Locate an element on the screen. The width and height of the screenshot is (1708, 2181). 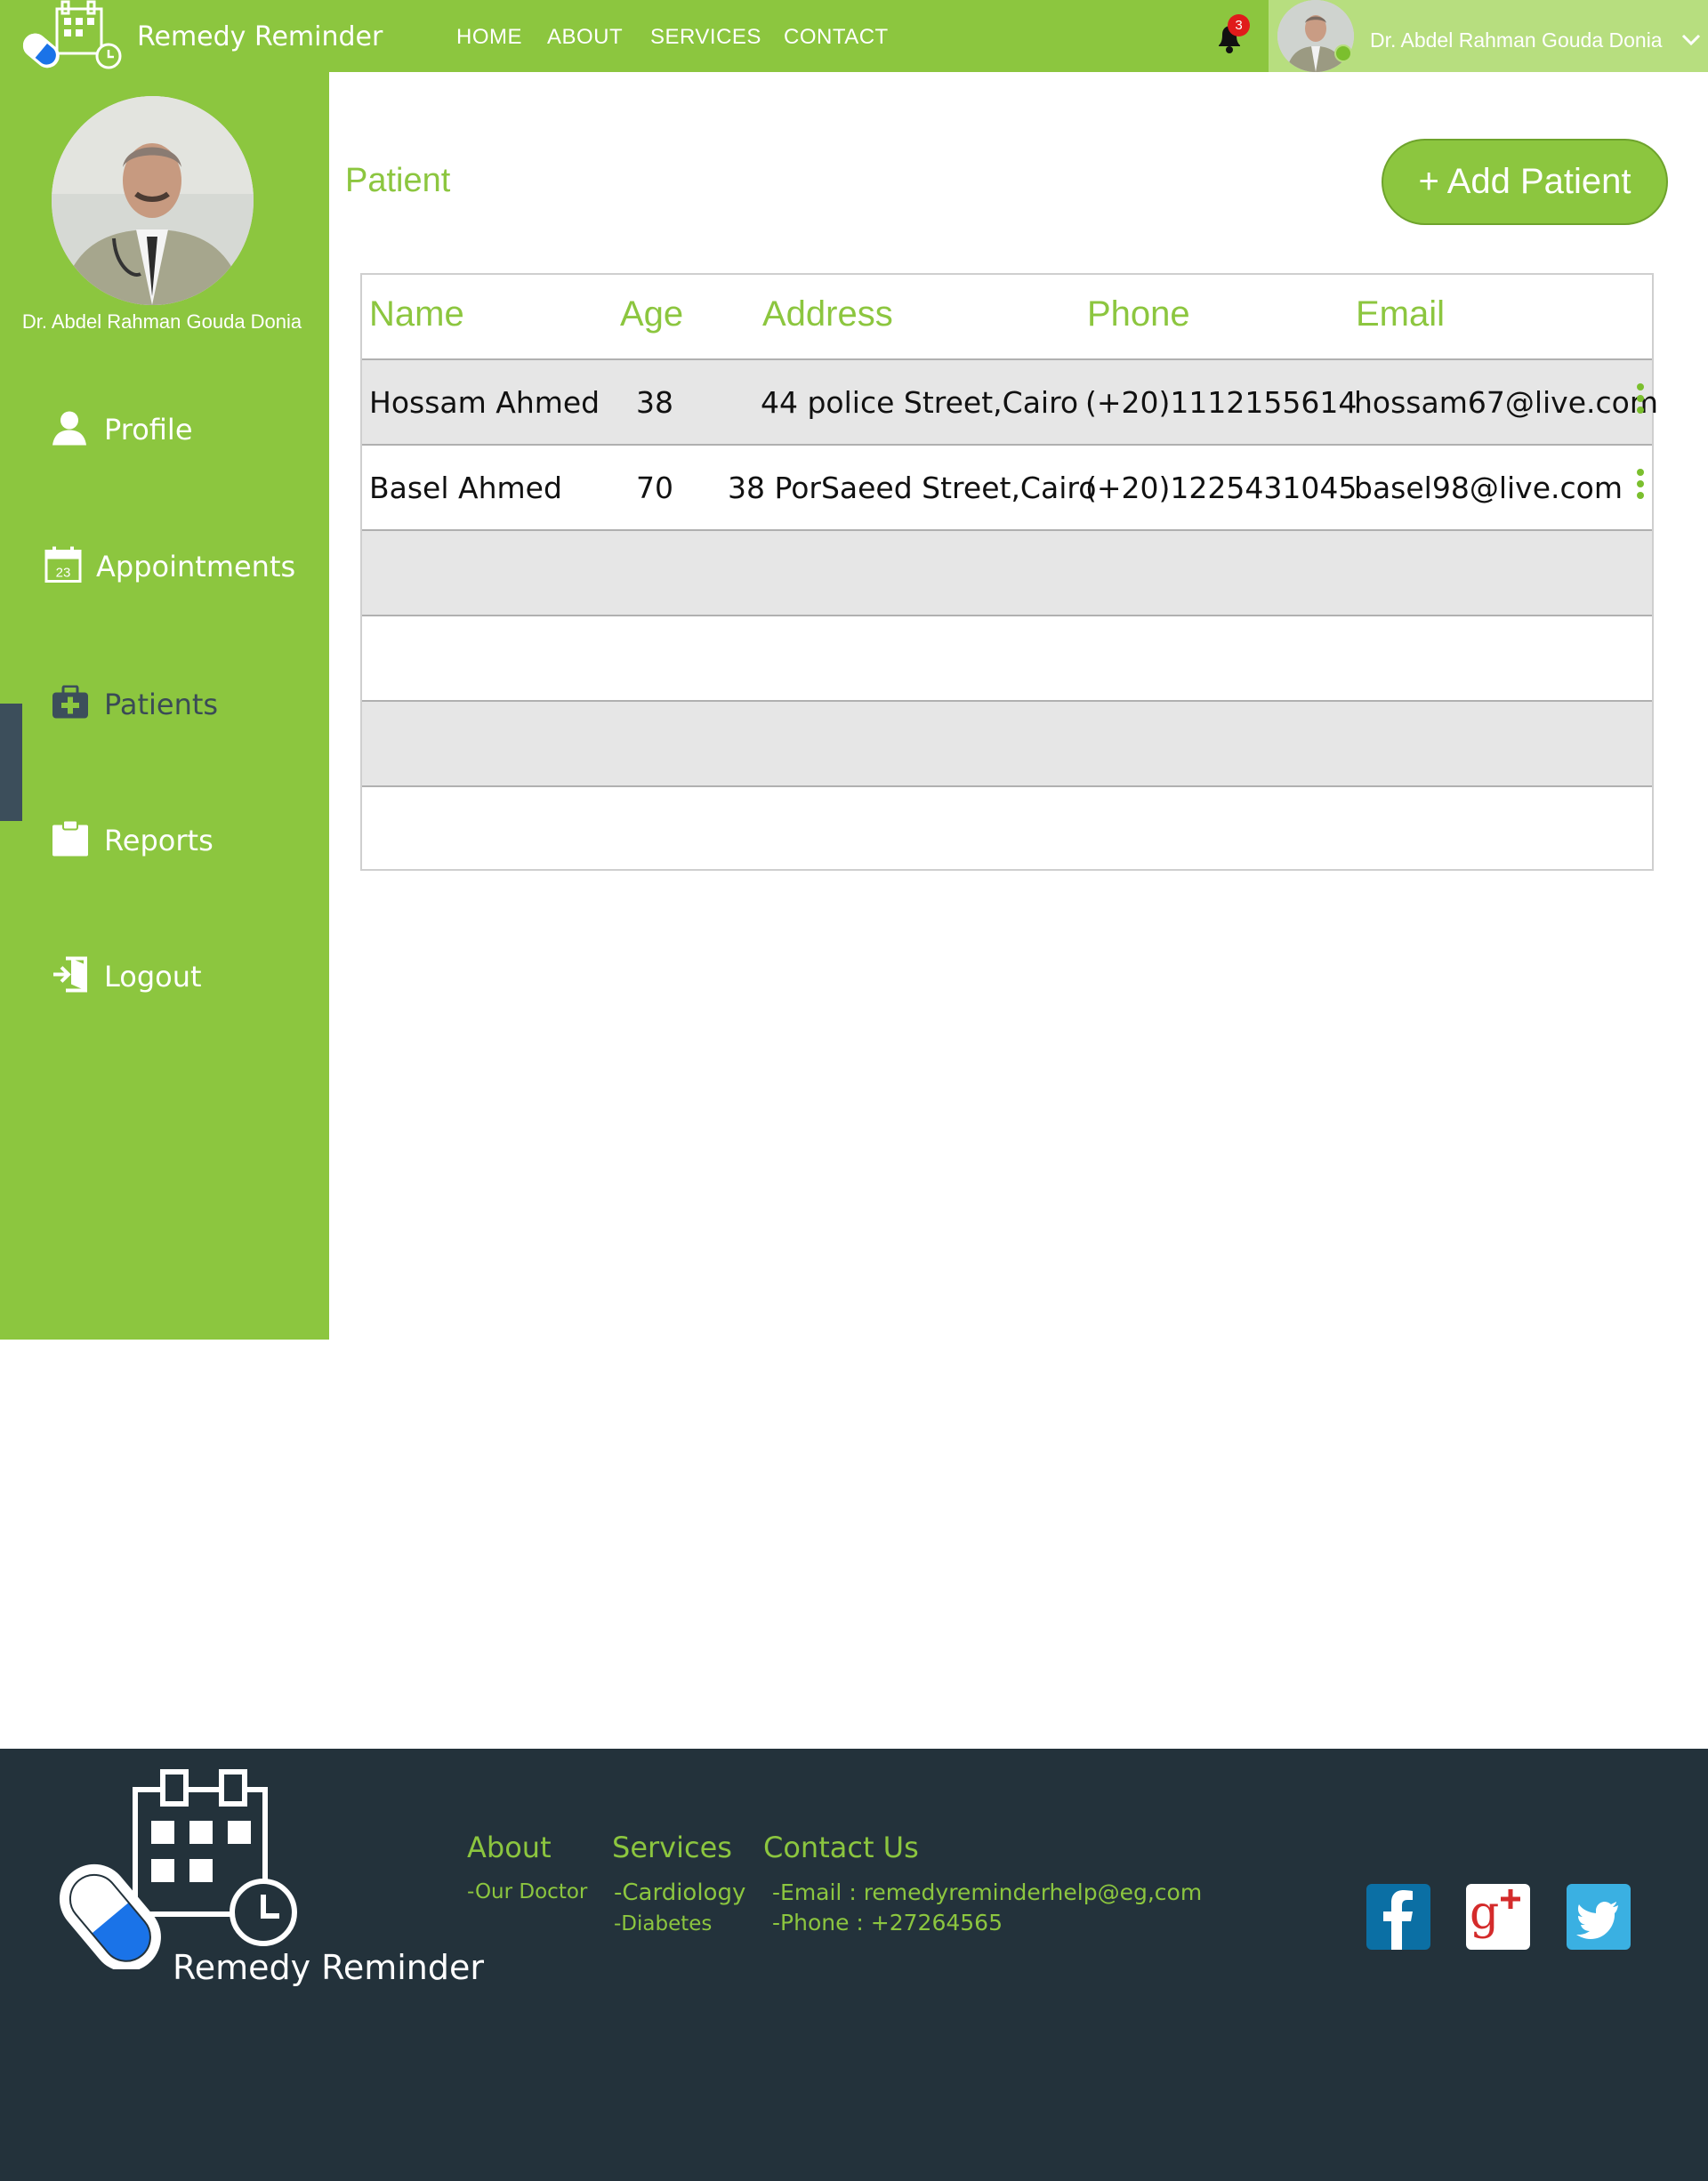
patient-age: 70 is located at coordinates (654, 488).